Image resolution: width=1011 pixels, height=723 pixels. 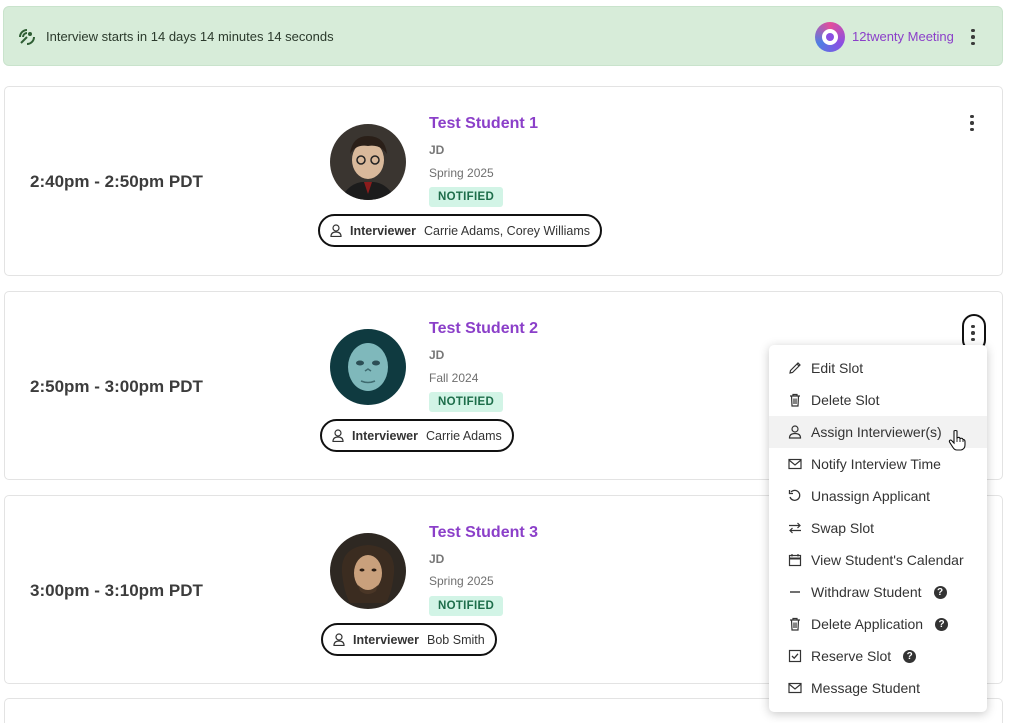 I want to click on hand-cursor-icon, so click(x=957, y=440).